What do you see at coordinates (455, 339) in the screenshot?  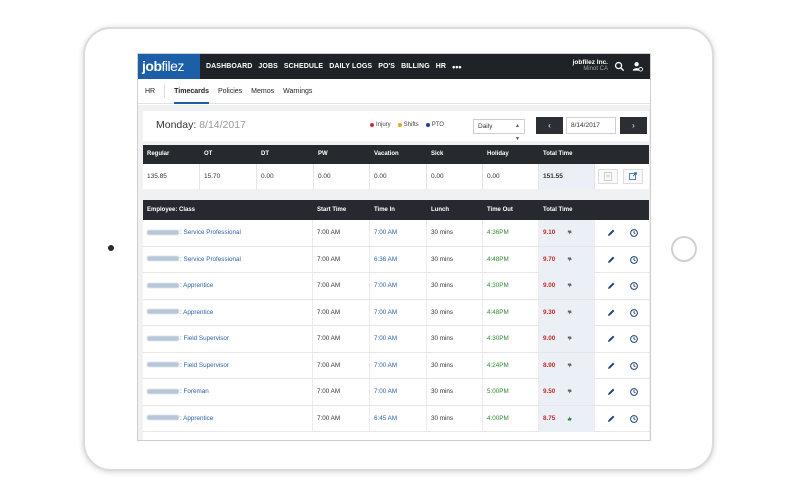 I see `lunch-cell: 30 mins` at bounding box center [455, 339].